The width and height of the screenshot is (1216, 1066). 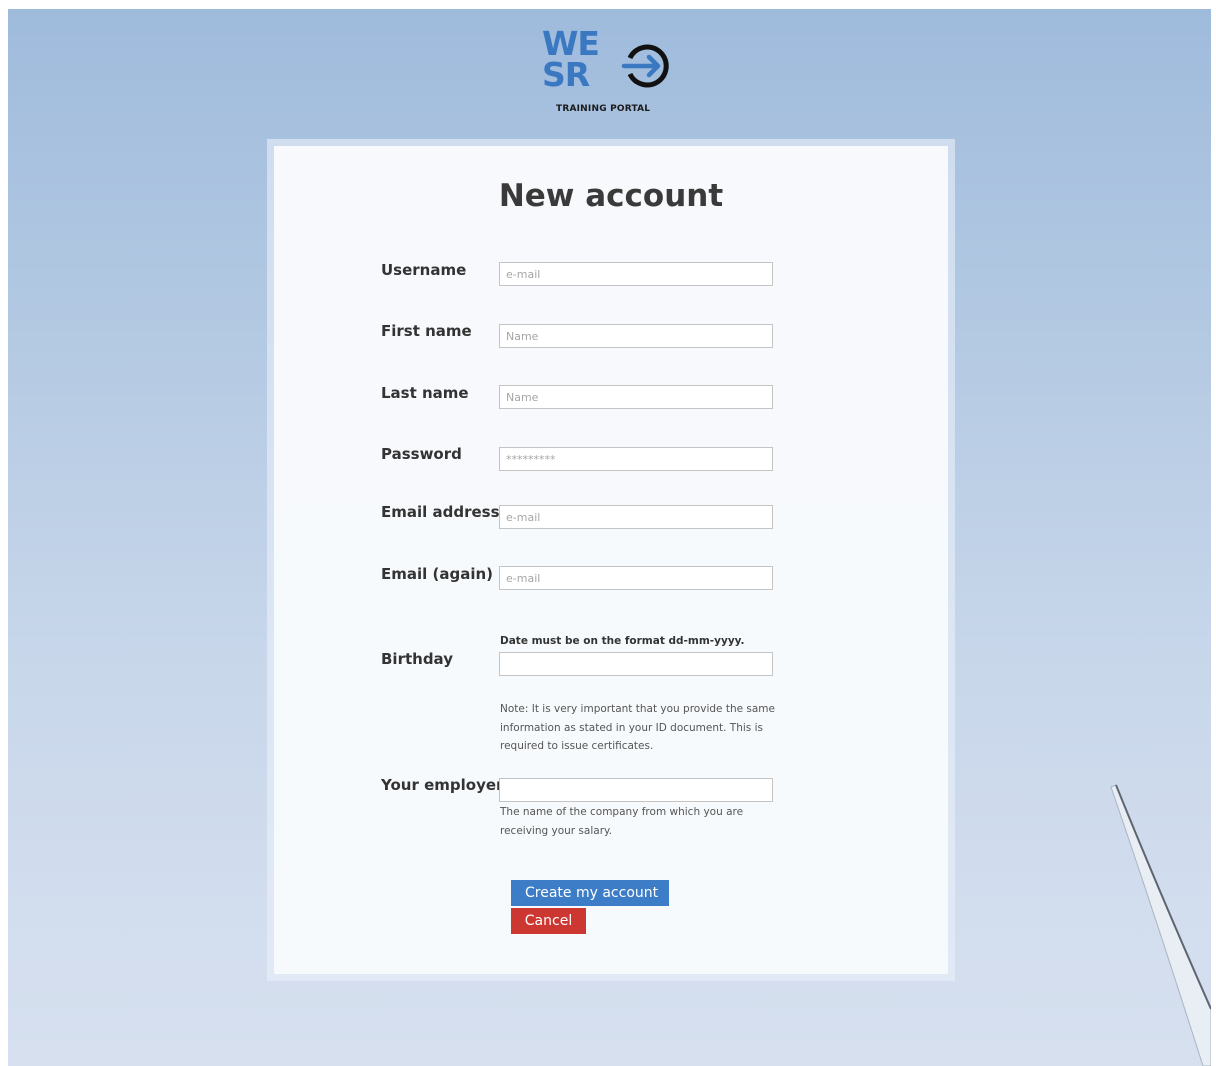 What do you see at coordinates (636, 336) in the screenshot?
I see `first-name-input` at bounding box center [636, 336].